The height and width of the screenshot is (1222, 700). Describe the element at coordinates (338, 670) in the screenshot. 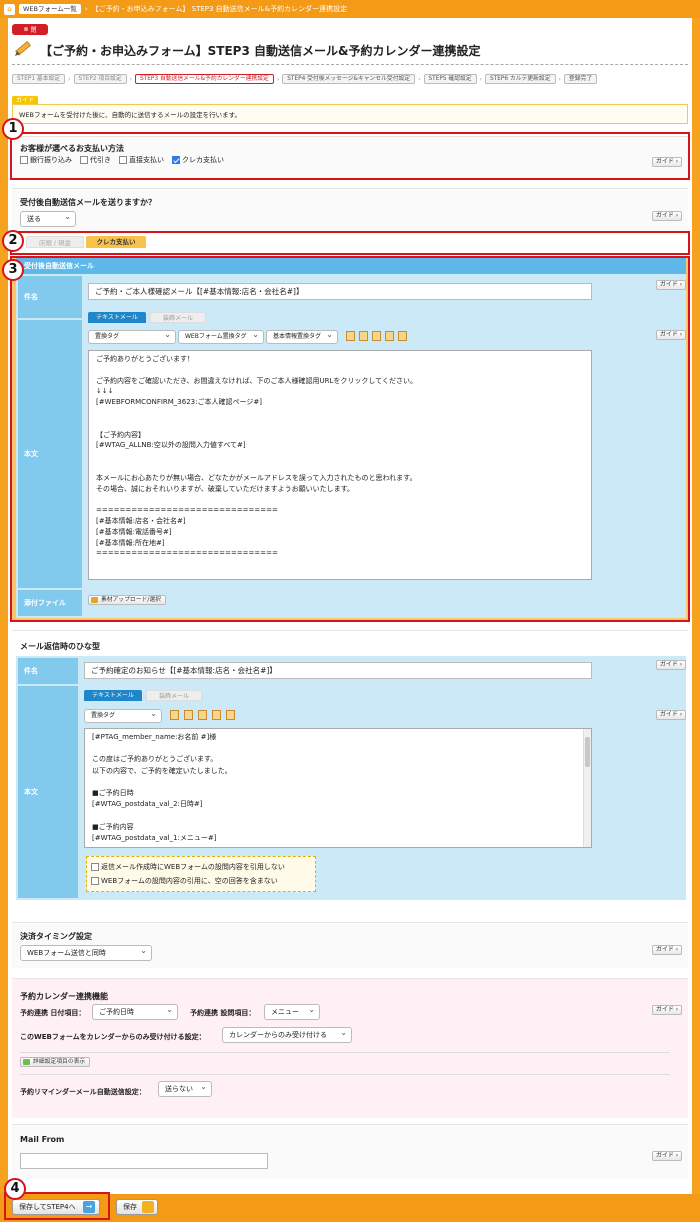

I see `template-subject-input: ご予約確定のお知らせ【[#基本情報:店名・会社名#]】` at that location.